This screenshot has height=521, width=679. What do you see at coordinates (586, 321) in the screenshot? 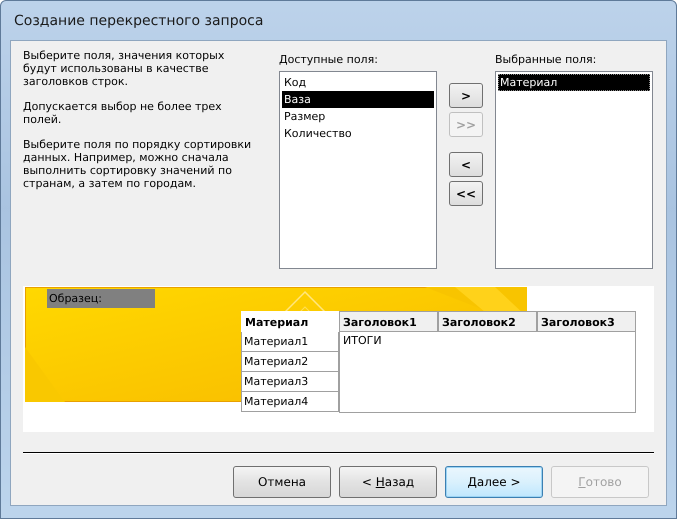
I see `column-header: Заголовок3` at bounding box center [586, 321].